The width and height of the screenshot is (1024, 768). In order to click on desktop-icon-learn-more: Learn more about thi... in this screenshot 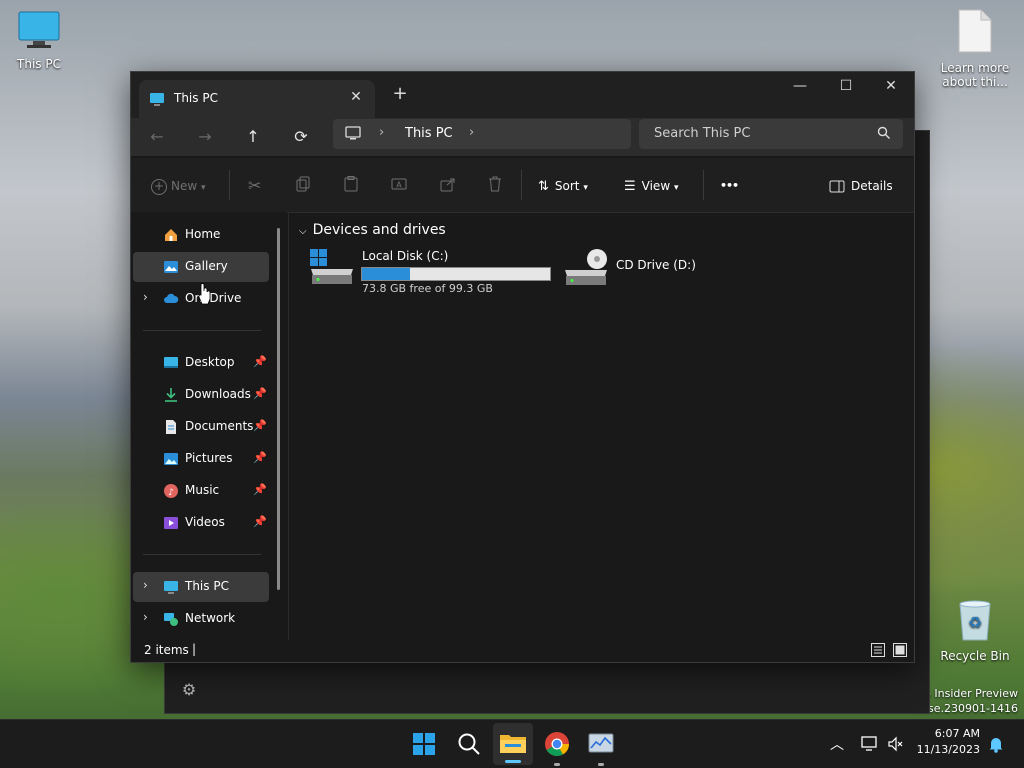, I will do `click(975, 48)`.